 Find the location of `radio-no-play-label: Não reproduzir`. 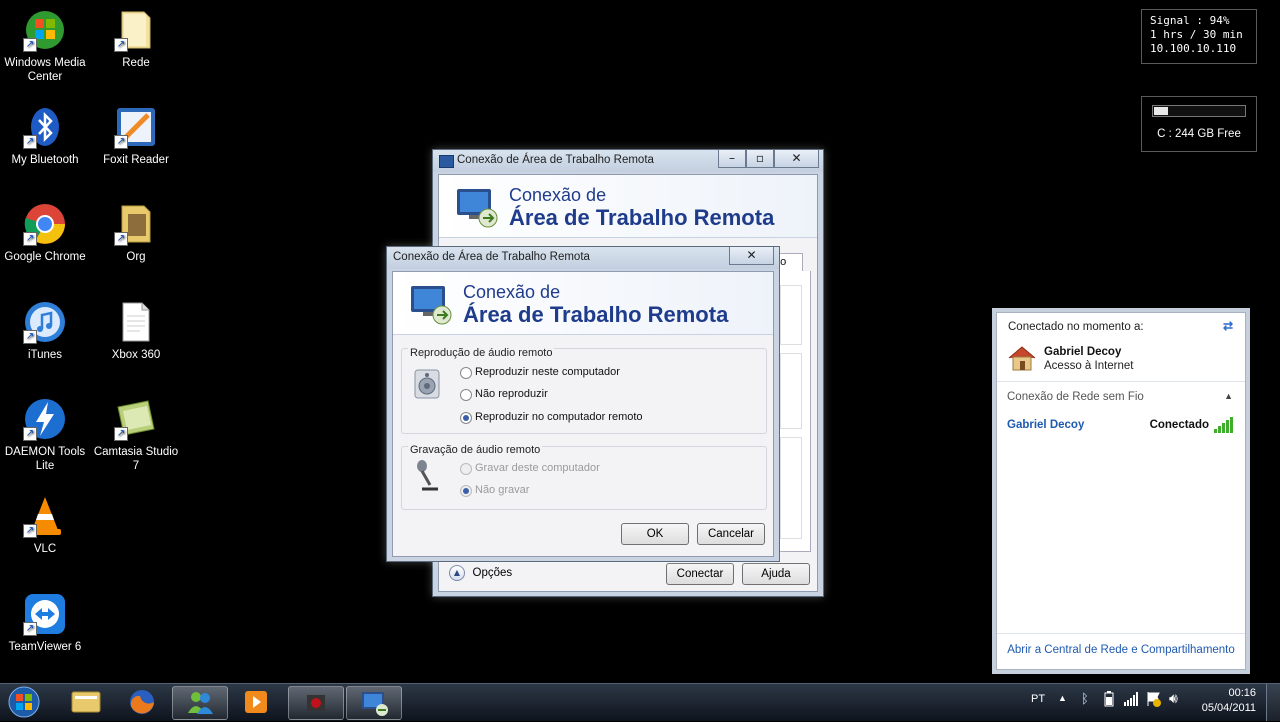

radio-no-play-label: Não reproduzir is located at coordinates (511, 394).